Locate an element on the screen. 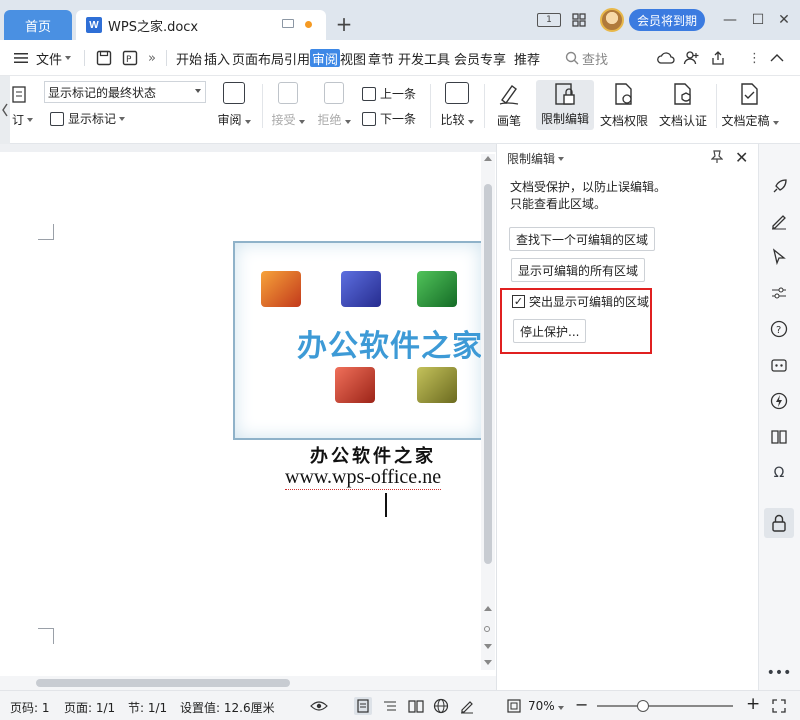 This screenshot has height=720, width=800. document-certify-button: 文档认证 is located at coordinates (683, 105).